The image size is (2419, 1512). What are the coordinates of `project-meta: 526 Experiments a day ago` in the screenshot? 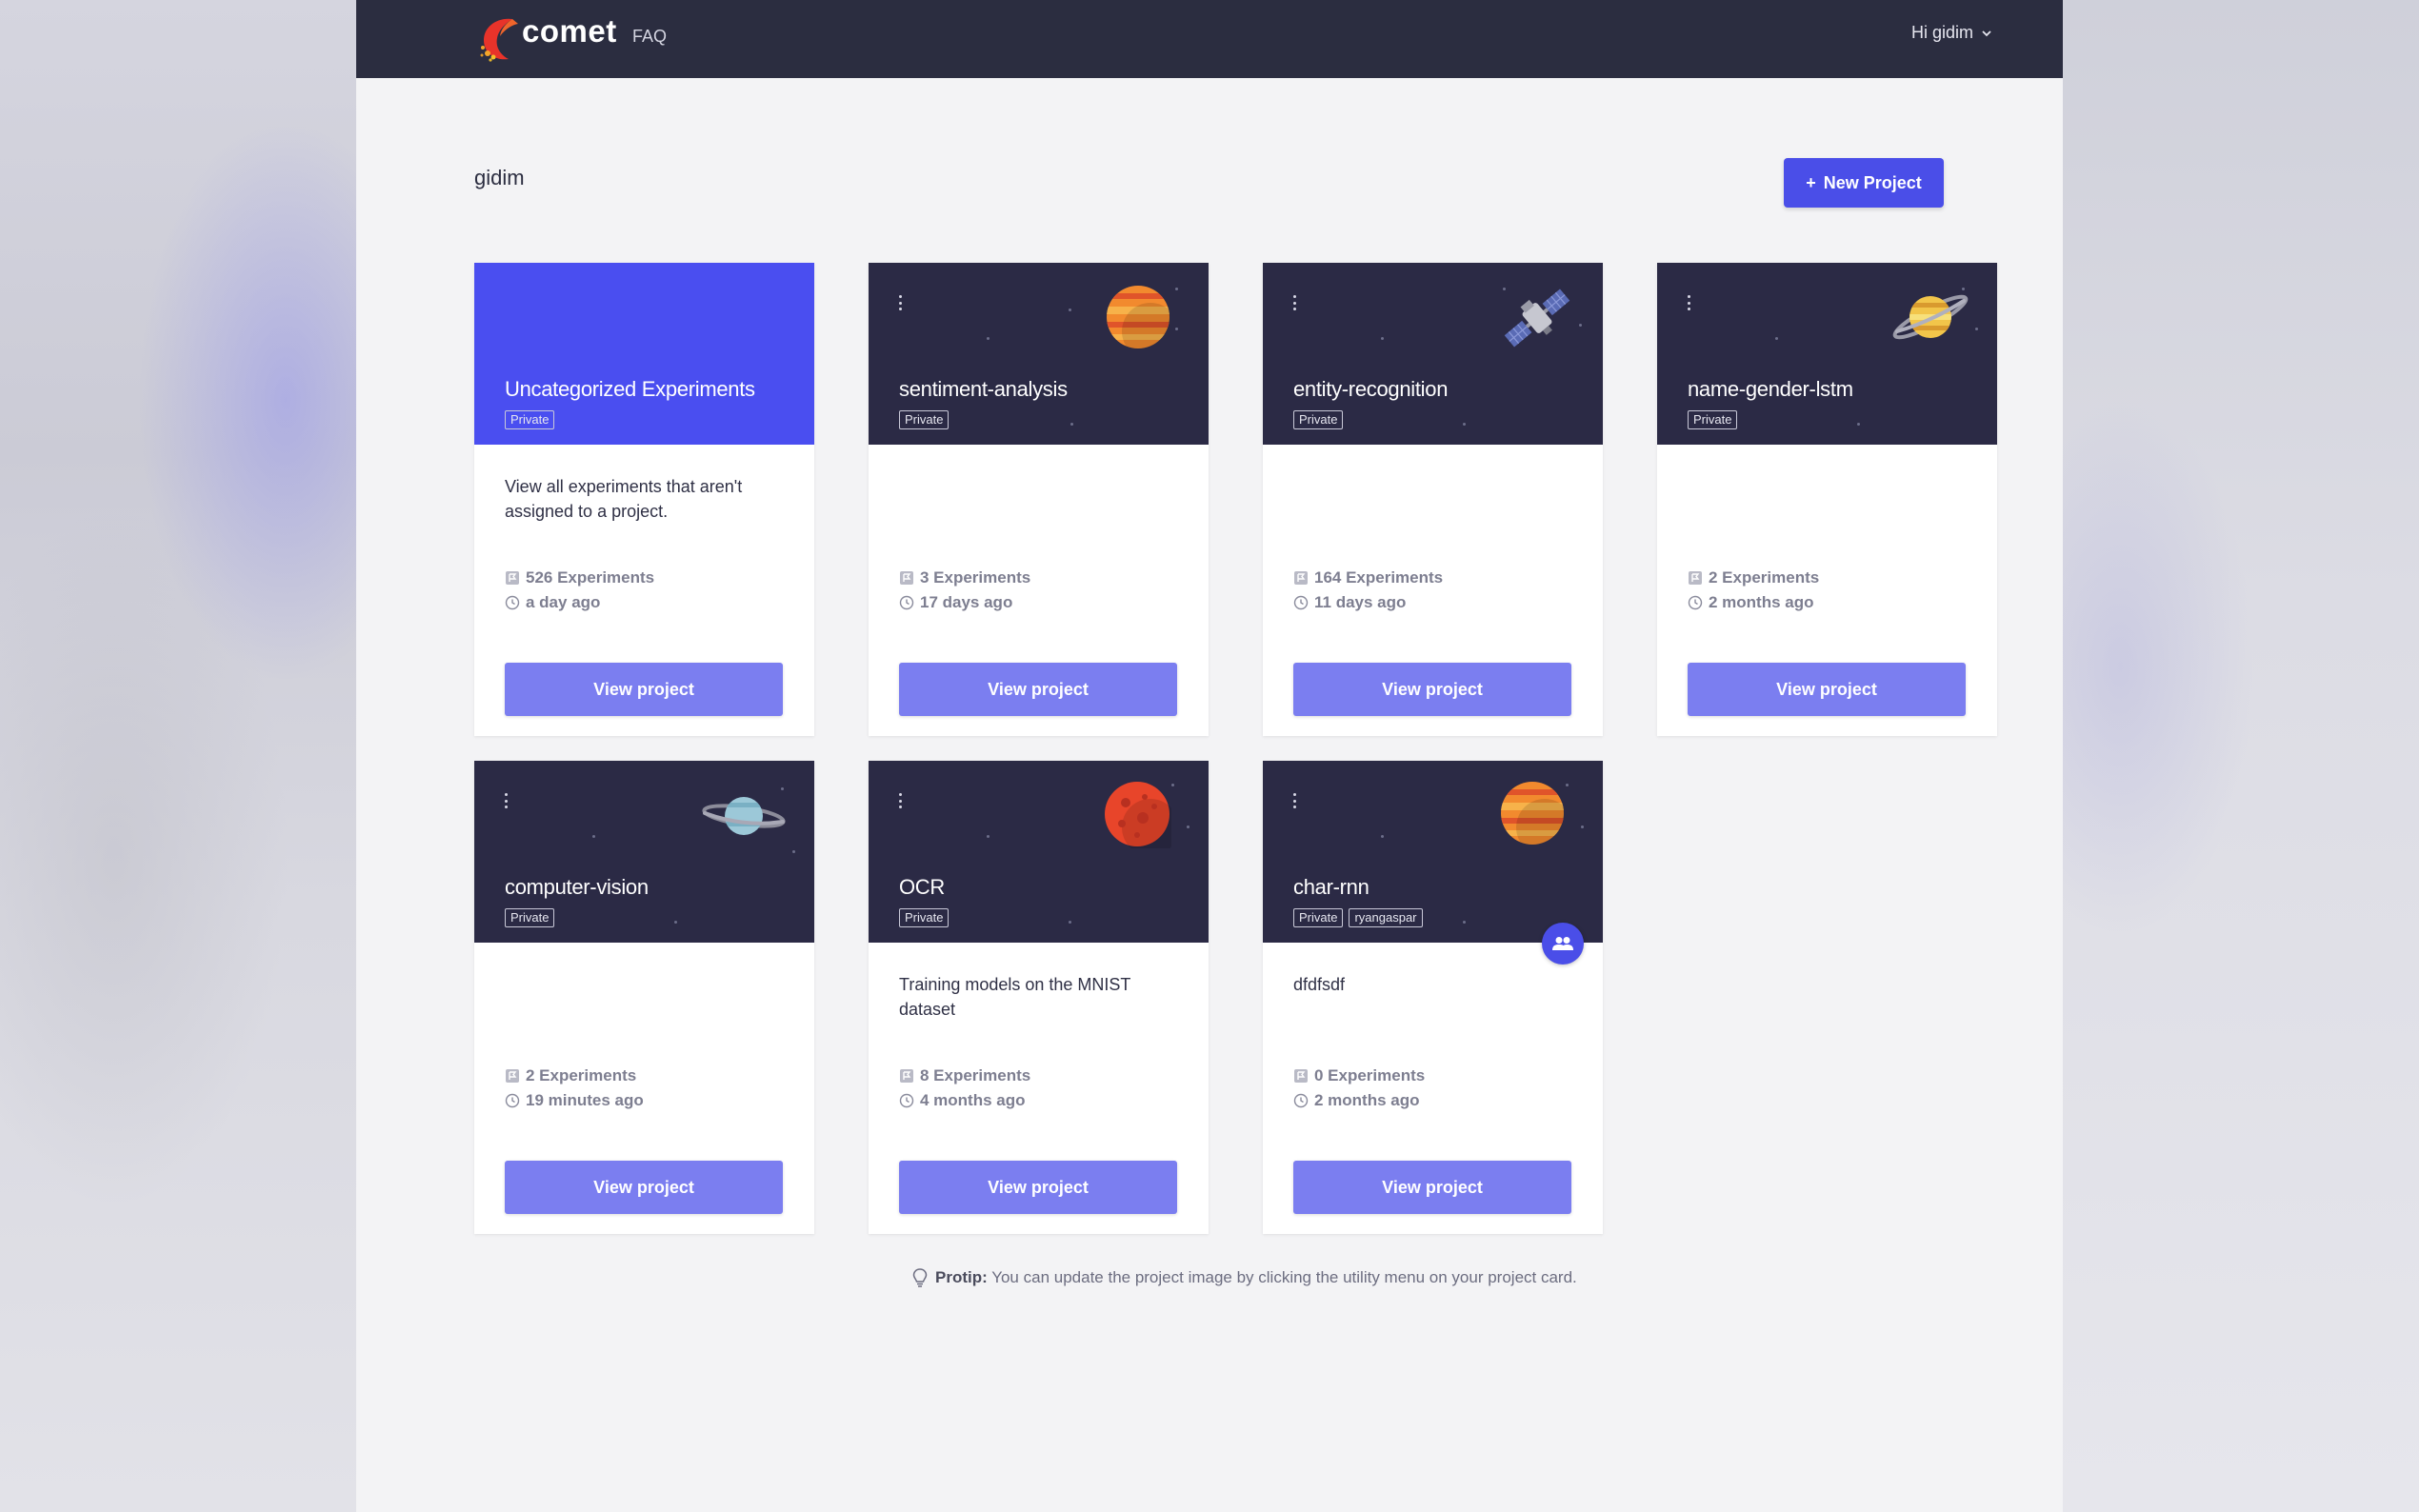 It's located at (579, 590).